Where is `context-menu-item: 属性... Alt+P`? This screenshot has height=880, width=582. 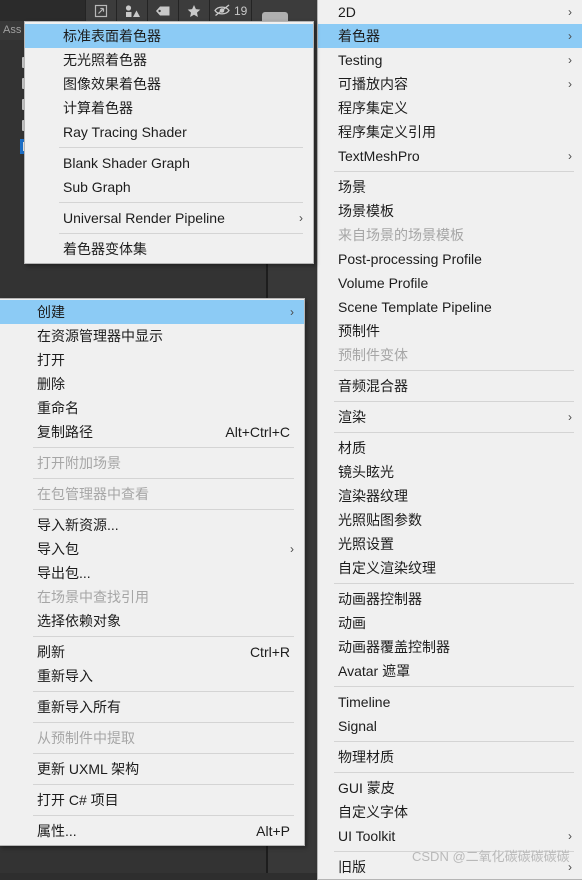
context-menu-item: 属性... Alt+P is located at coordinates (152, 831).